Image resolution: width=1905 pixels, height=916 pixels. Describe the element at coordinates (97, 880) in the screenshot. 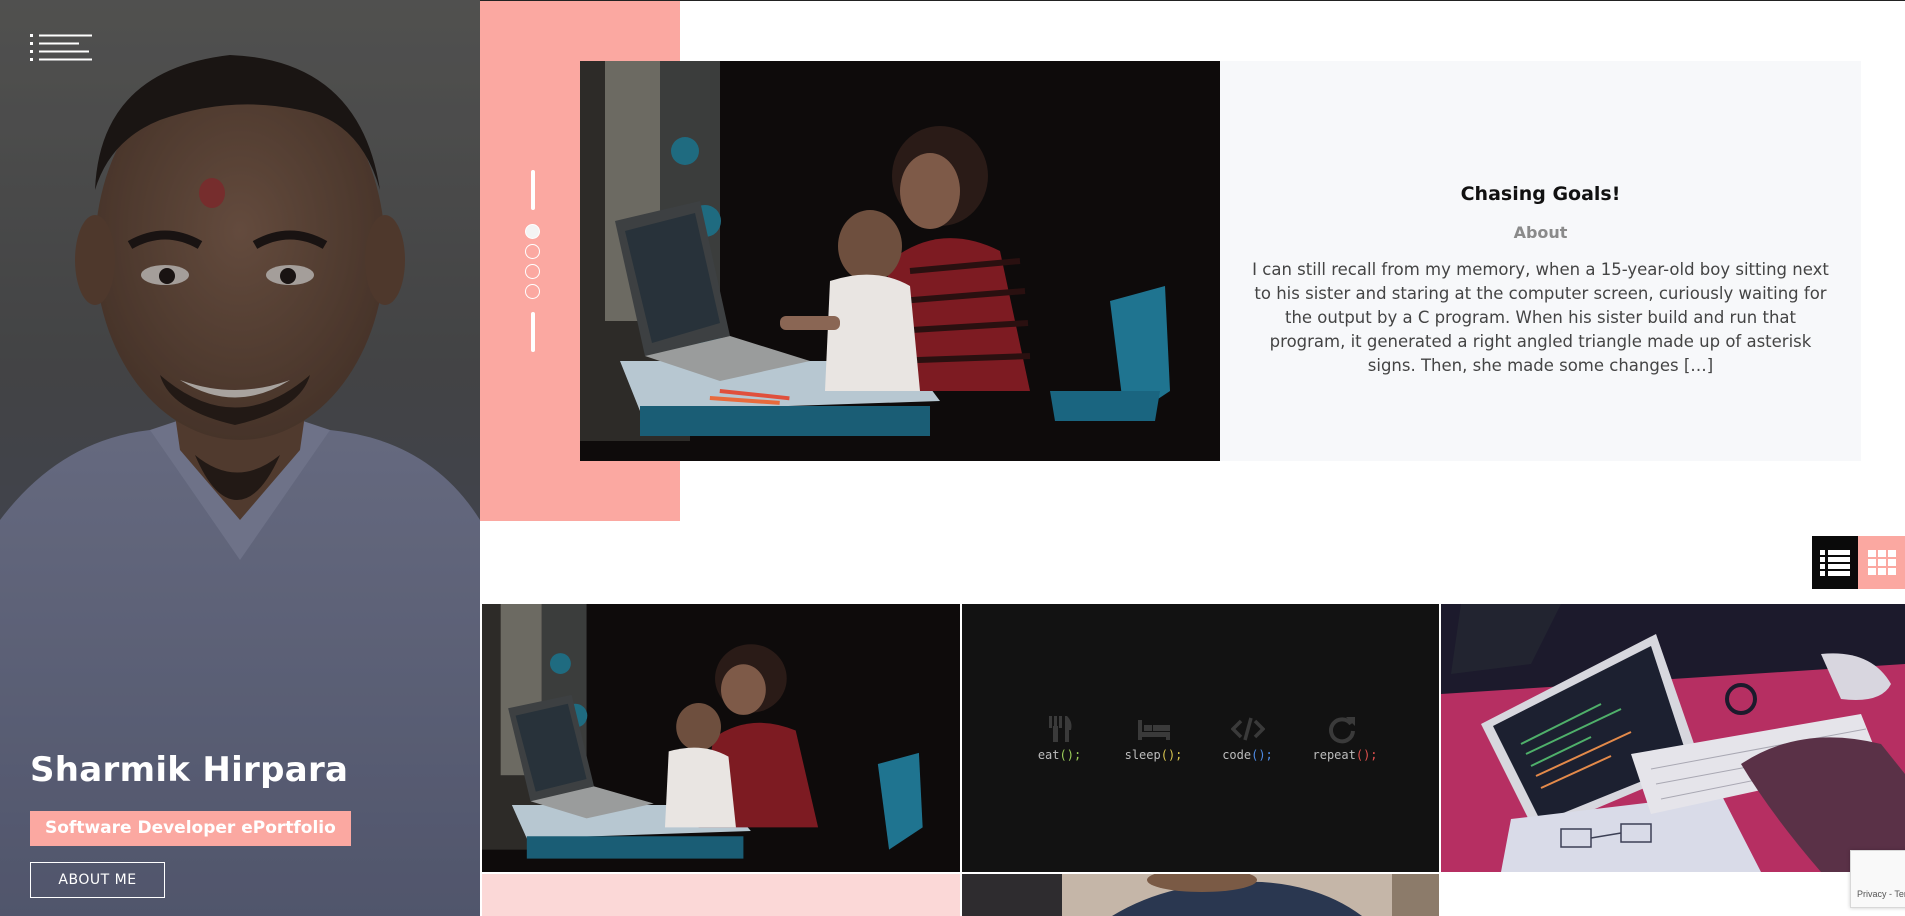

I see `about-me-button: ABOUT ME` at that location.